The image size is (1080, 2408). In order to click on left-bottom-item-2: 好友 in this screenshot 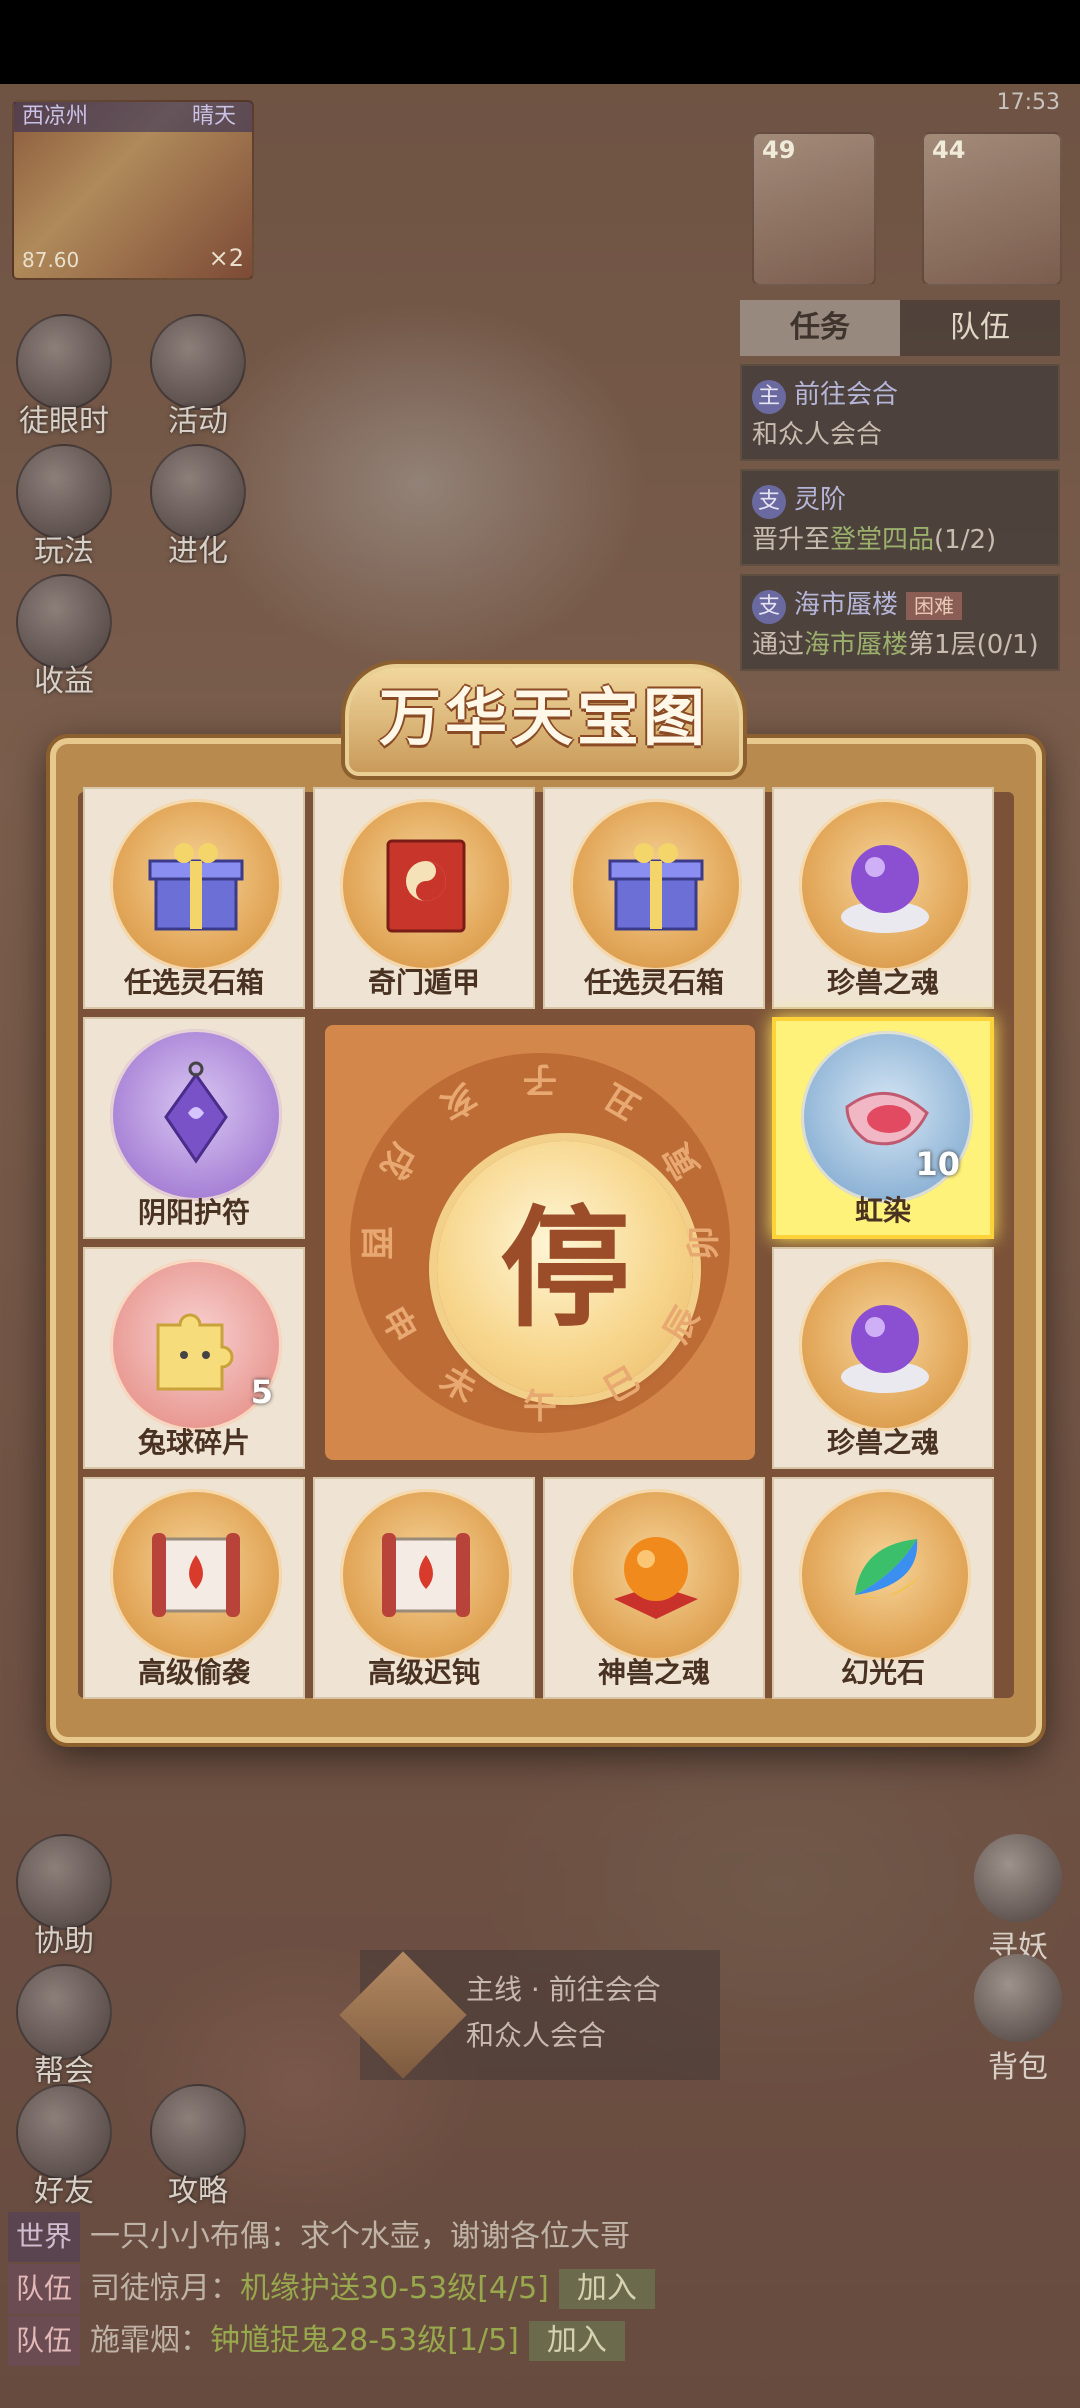, I will do `click(64, 2147)`.